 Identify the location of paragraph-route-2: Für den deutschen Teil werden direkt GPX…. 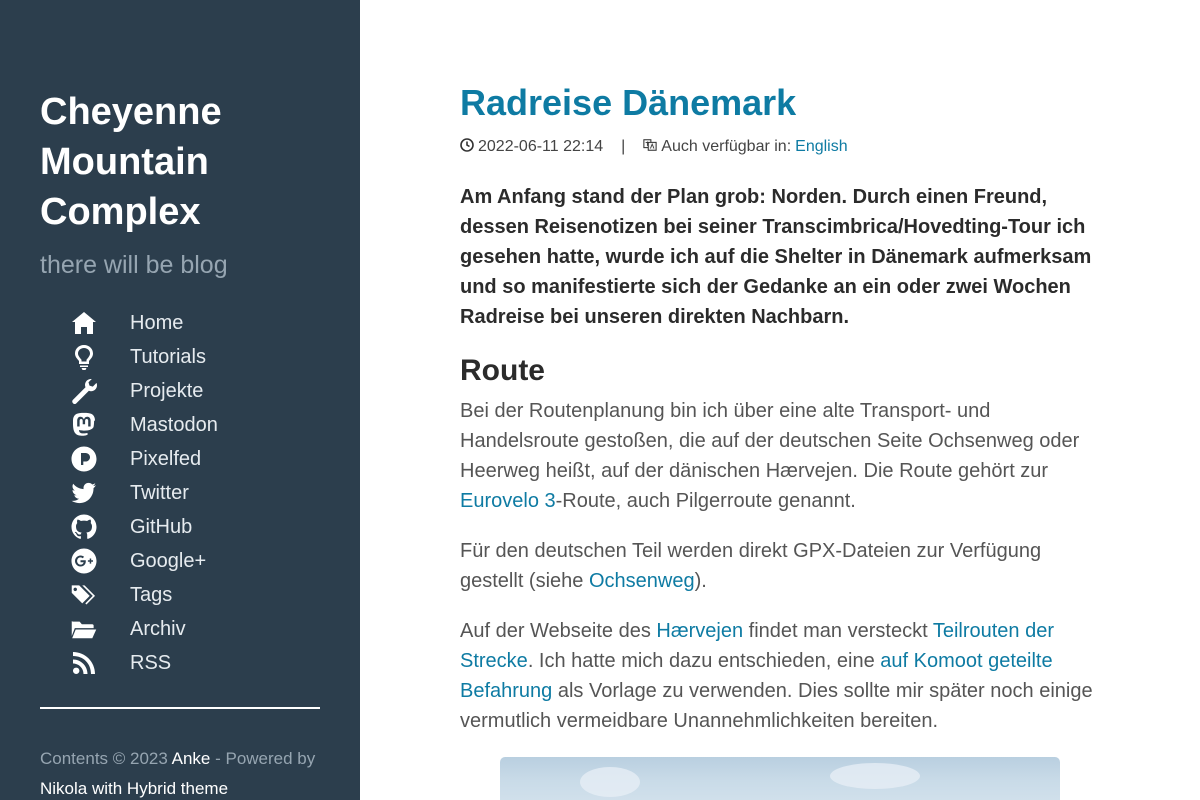
(780, 566).